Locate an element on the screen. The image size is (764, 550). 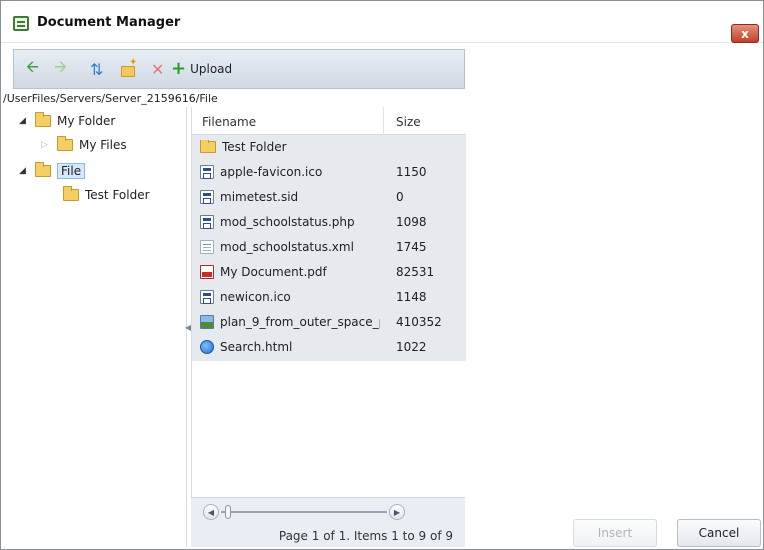
table-row: mod_schoolstatus.xml 1745 is located at coordinates (329, 247).